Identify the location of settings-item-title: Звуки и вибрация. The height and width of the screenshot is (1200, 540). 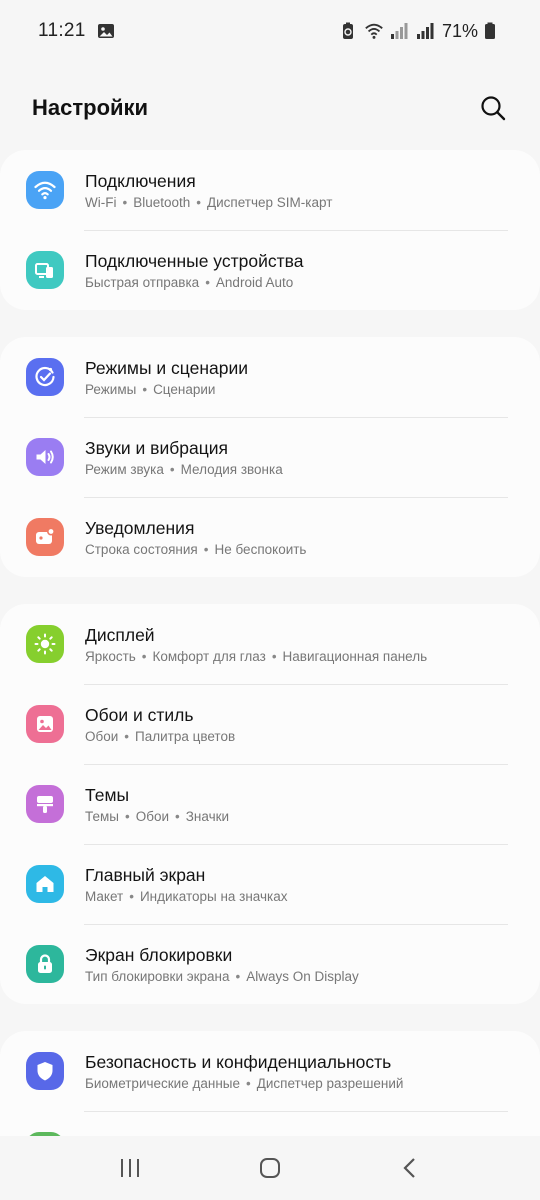
(156, 447).